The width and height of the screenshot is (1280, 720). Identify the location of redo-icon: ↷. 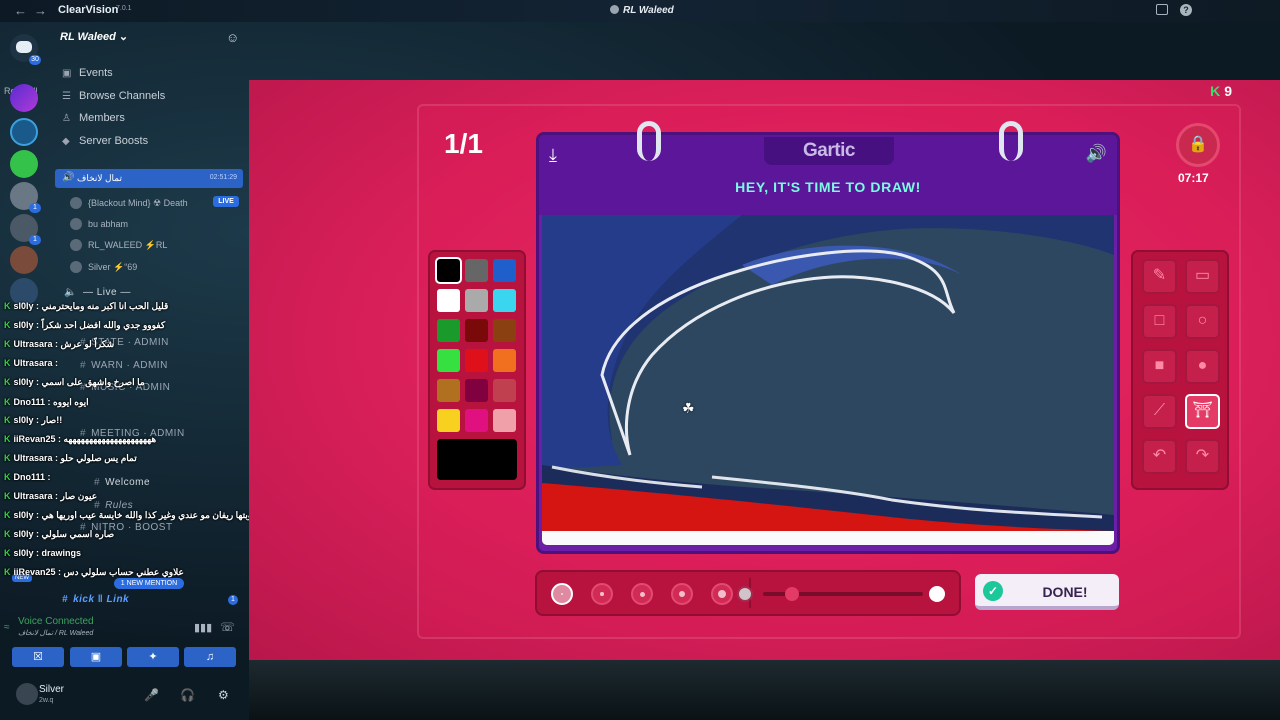
(1202, 456).